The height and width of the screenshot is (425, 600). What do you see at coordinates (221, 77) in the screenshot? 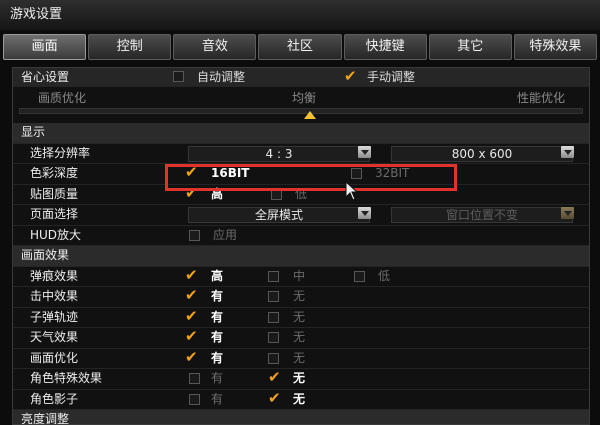
I see `auto-adjust-label: 自动调整` at bounding box center [221, 77].